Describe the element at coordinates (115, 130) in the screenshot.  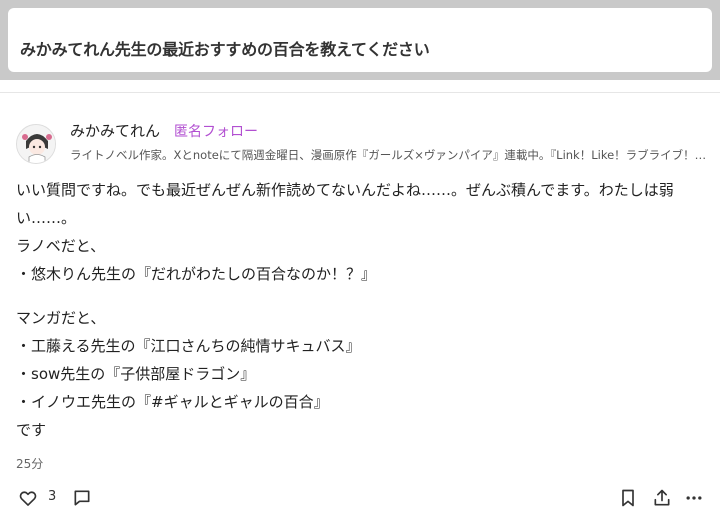
I see `author-name: みかみてれん` at that location.